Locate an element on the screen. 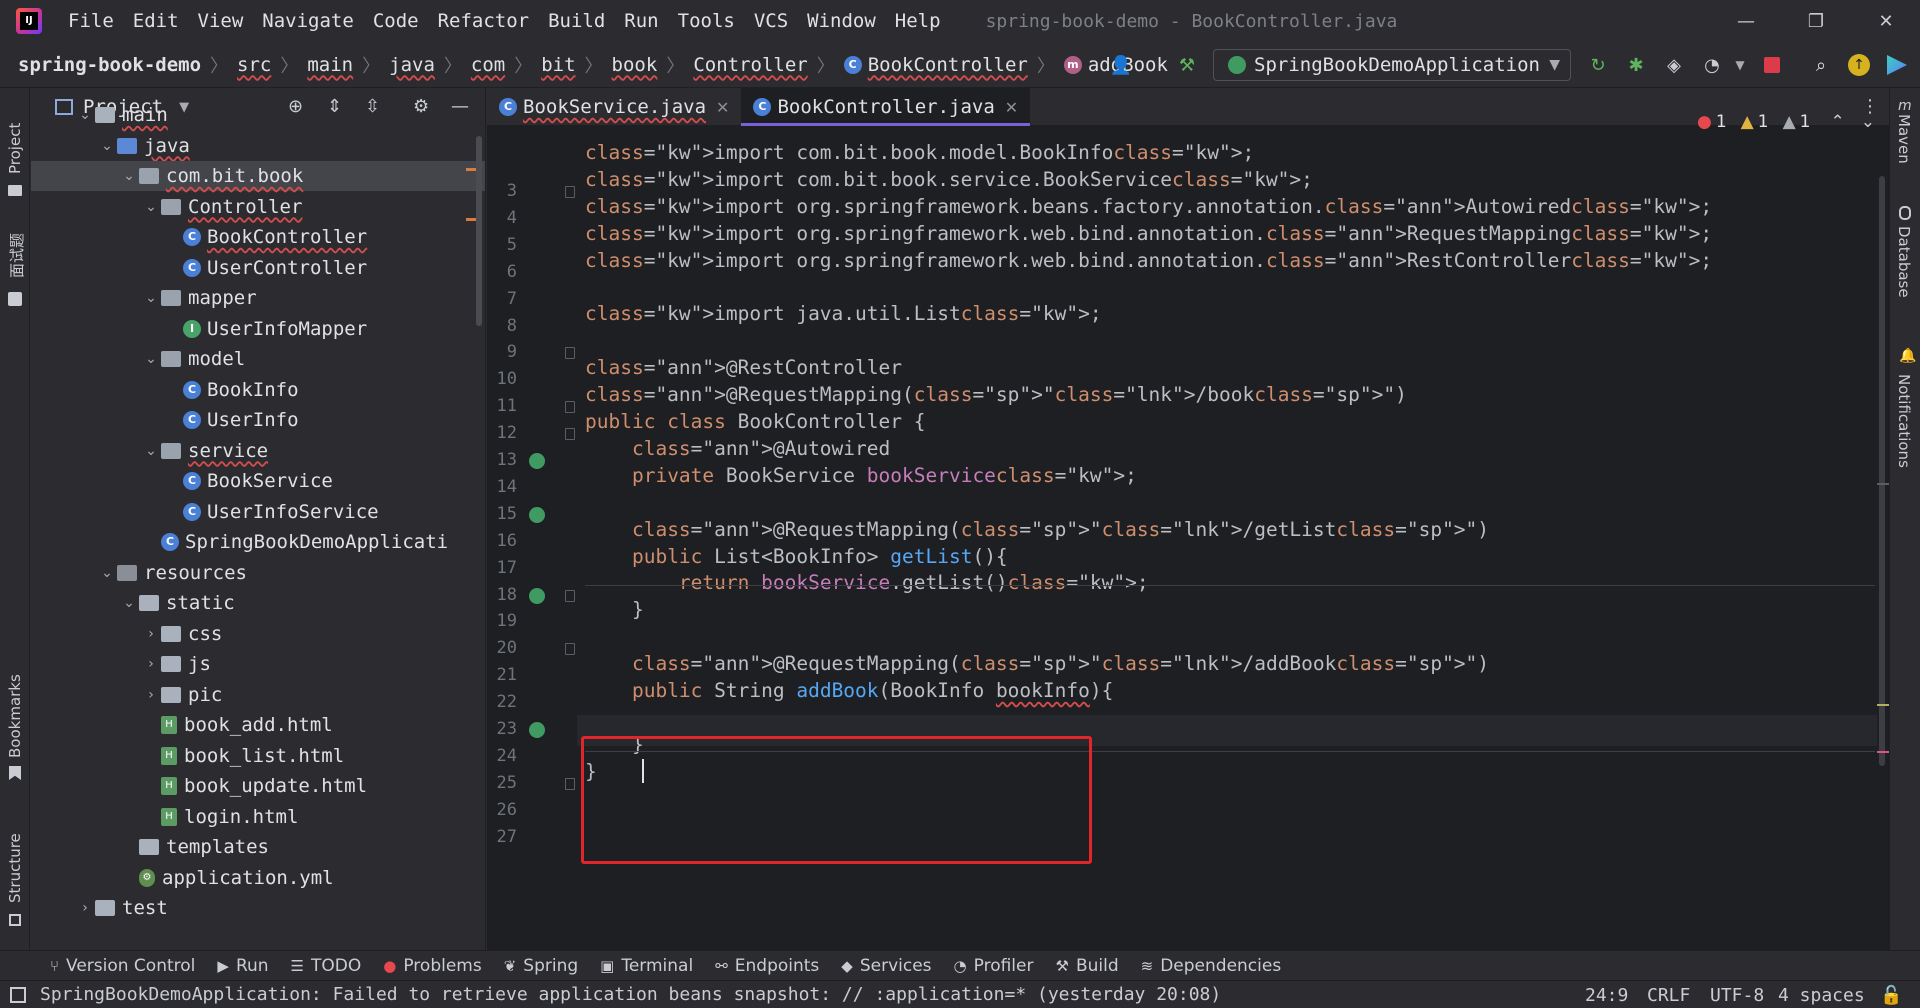 The width and height of the screenshot is (1920, 1008). run-configuration-select: SpringBookDemoApplication ▼ is located at coordinates (1392, 65).